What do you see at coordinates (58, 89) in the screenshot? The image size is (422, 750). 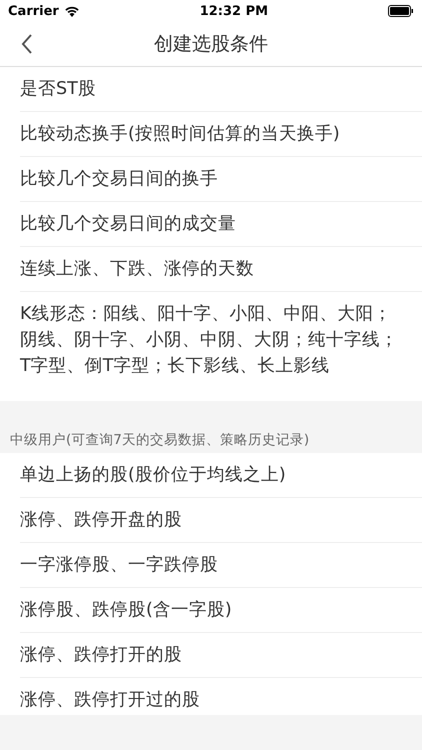 I see `condition-item: 是否ST股` at bounding box center [58, 89].